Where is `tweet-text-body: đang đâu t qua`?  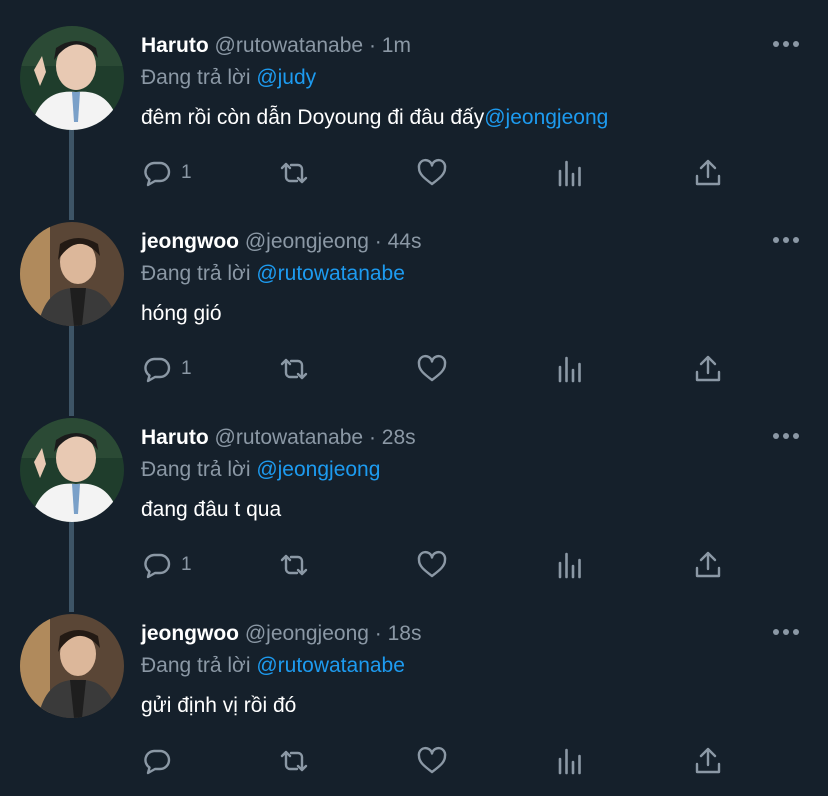
tweet-text-body: đang đâu t qua is located at coordinates (211, 509).